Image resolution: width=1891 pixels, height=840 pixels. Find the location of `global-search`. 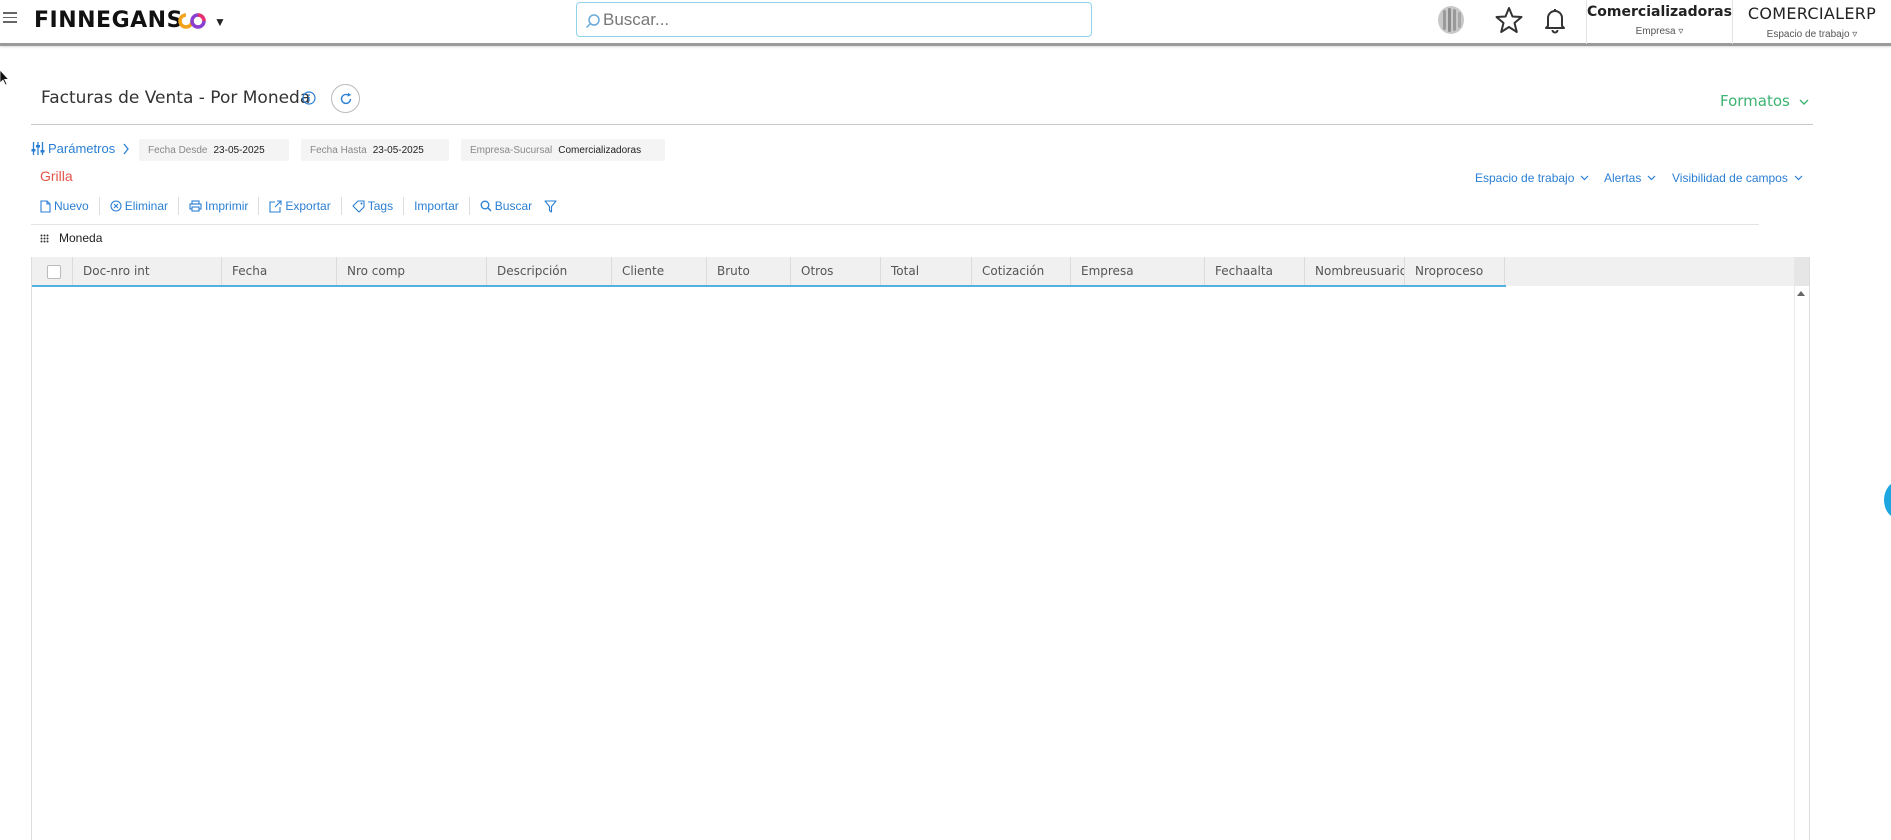

global-search is located at coordinates (834, 19).